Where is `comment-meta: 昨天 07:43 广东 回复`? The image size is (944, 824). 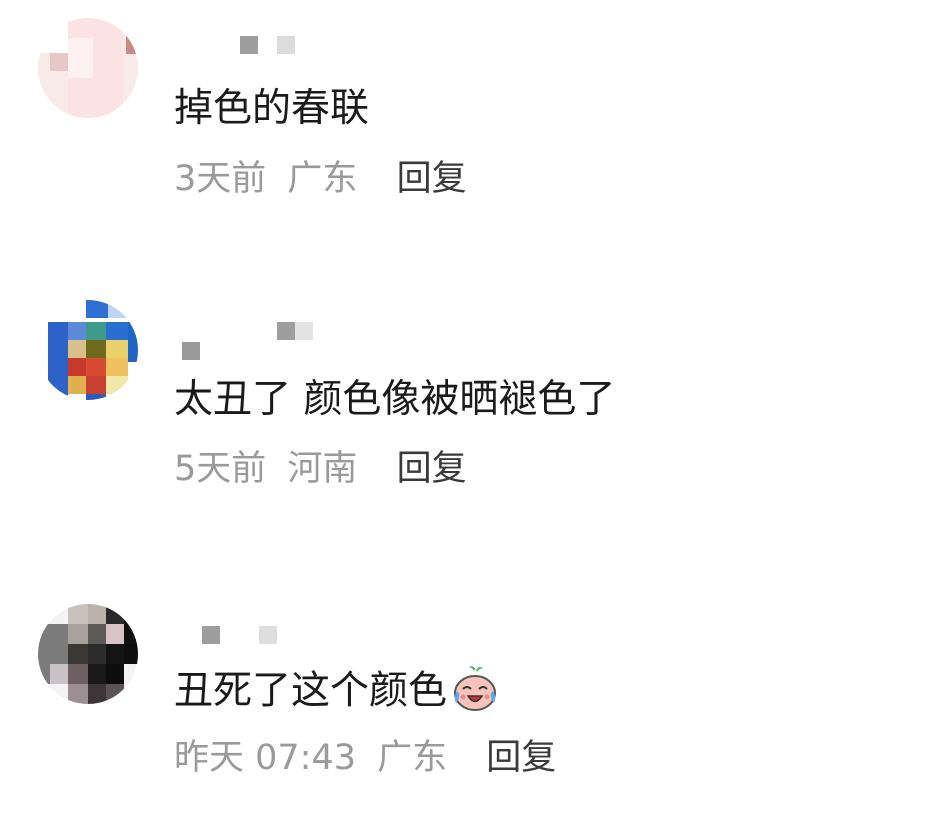 comment-meta: 昨天 07:43 广东 回复 is located at coordinates (370, 758).